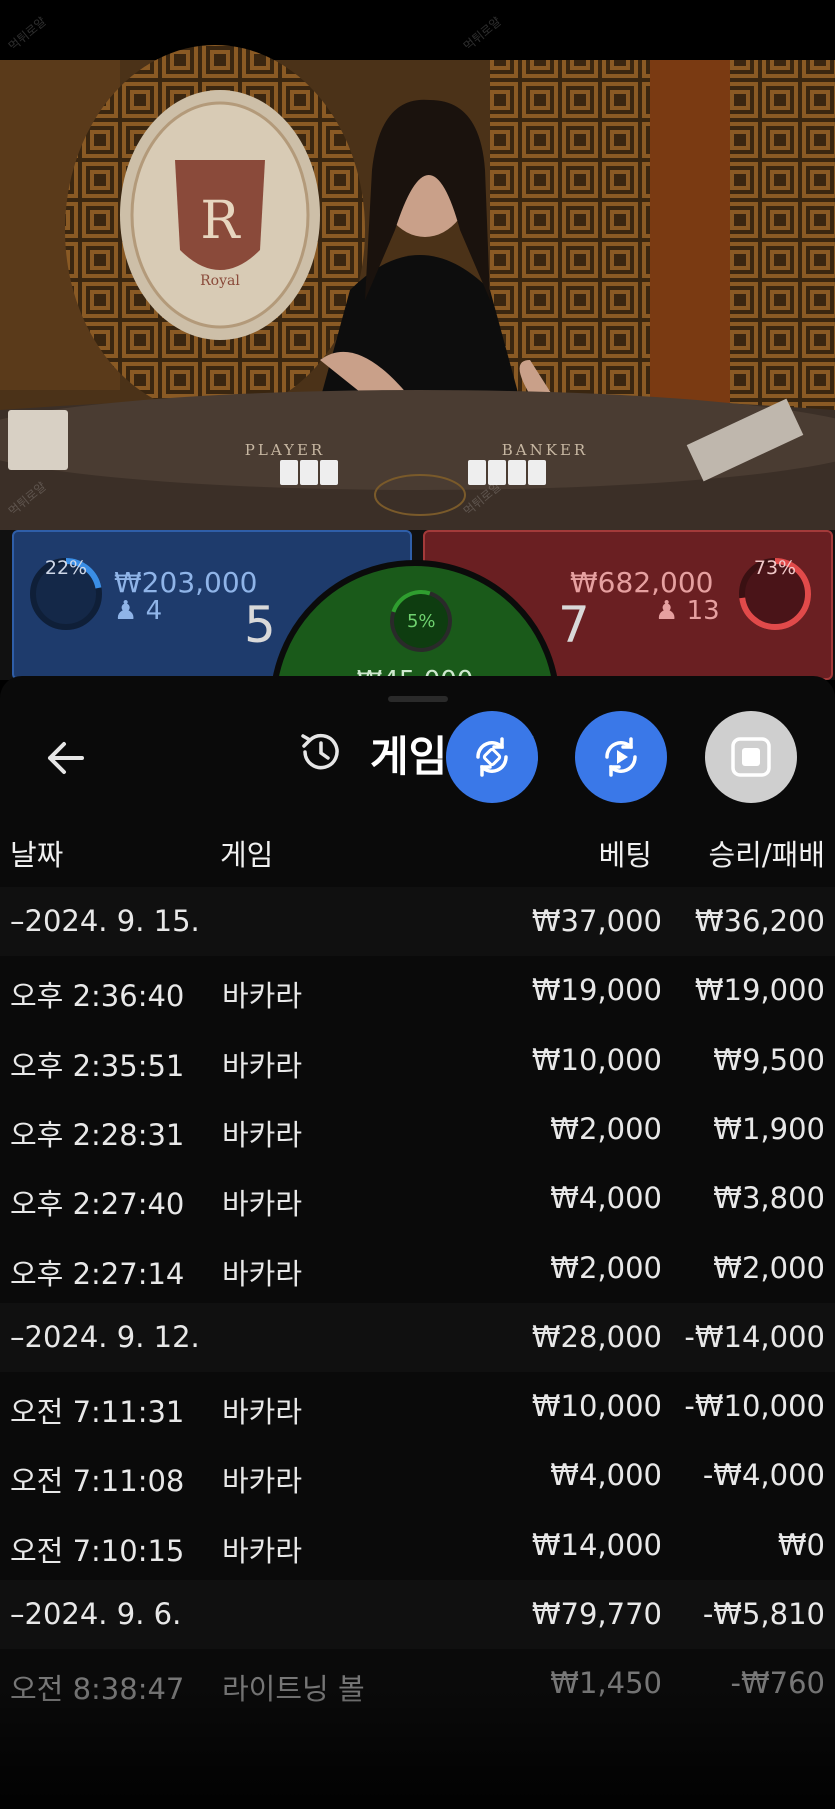 This screenshot has width=835, height=1809. I want to click on rotate-button, so click(492, 757).